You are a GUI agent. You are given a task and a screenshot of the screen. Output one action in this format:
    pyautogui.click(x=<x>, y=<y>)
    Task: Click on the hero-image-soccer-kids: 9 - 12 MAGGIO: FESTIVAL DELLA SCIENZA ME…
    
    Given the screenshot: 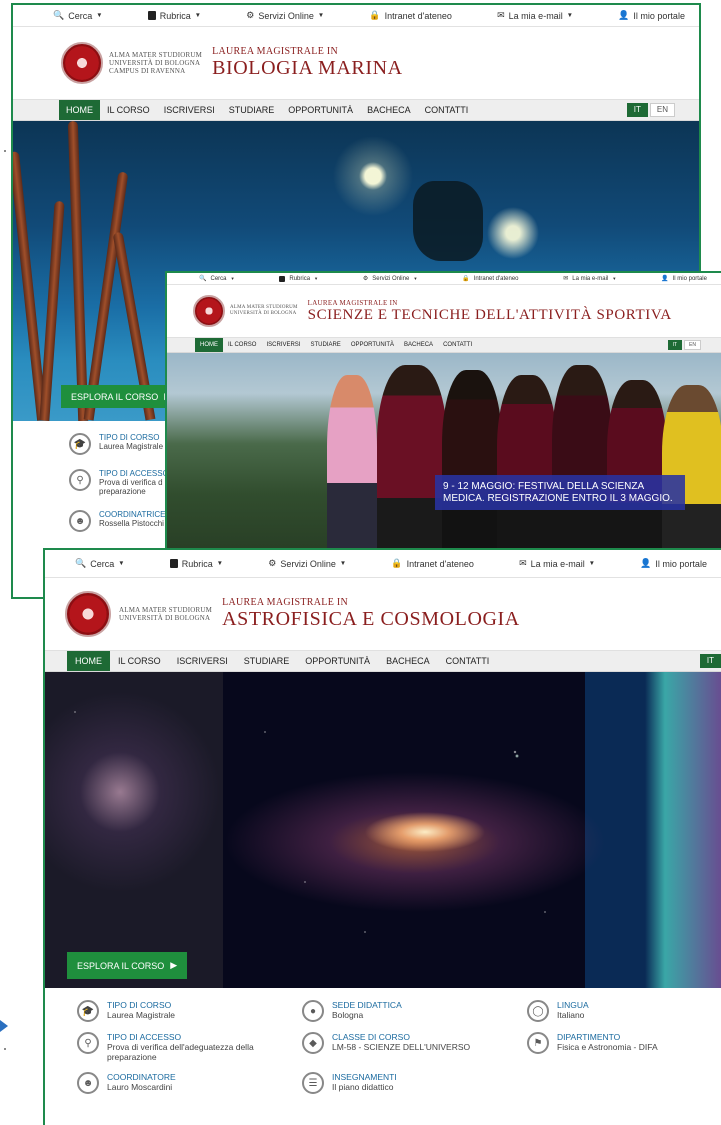 What is the action you would take?
    pyautogui.click(x=444, y=452)
    